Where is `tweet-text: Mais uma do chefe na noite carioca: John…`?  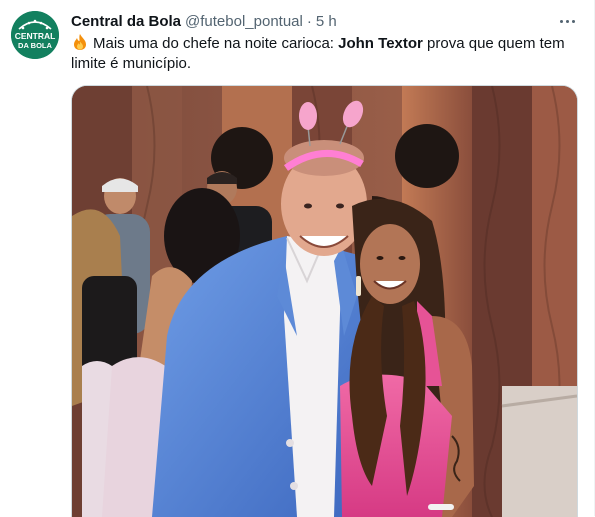
tweet-text: Mais uma do chefe na noite carioca: John… is located at coordinates (321, 53).